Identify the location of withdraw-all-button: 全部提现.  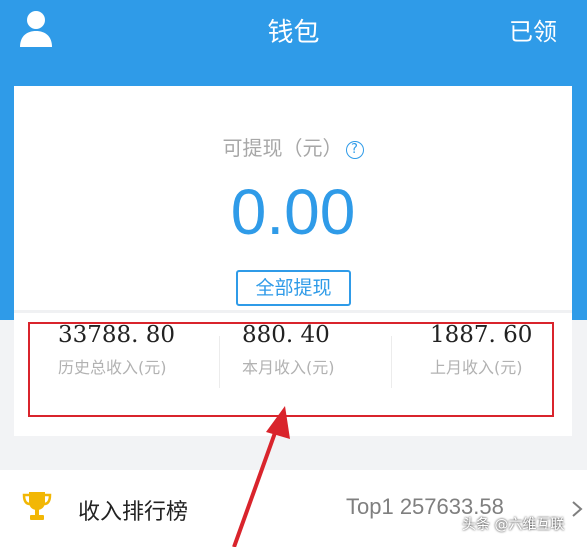
(293, 288).